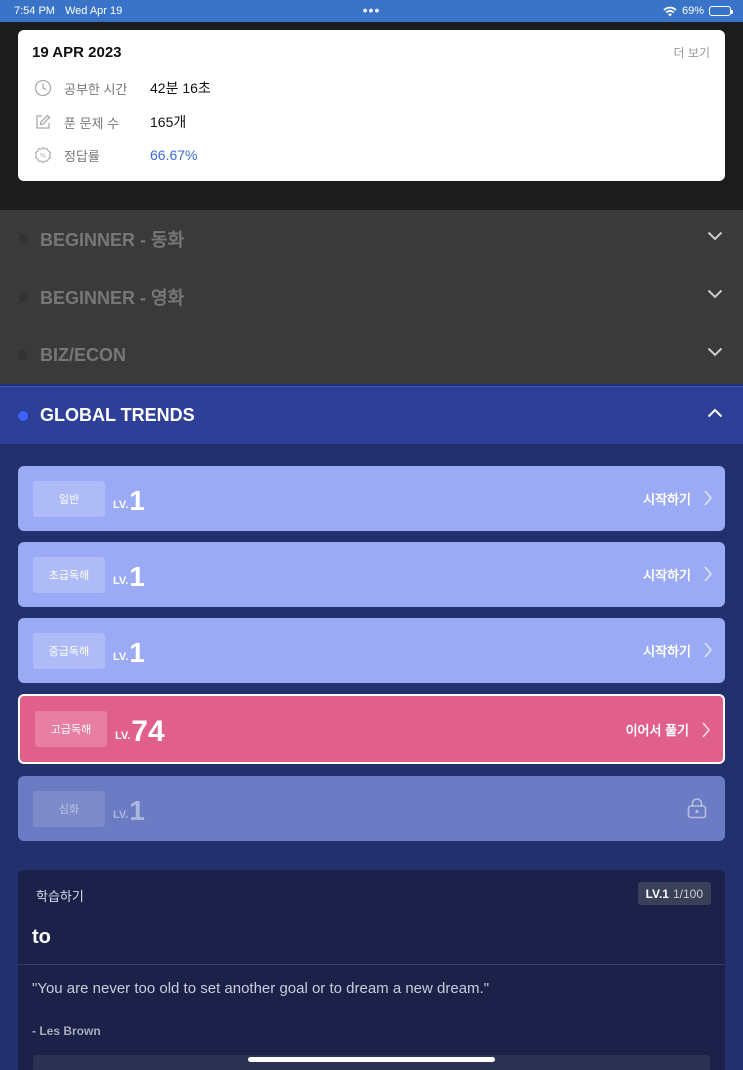 The width and height of the screenshot is (743, 1070). What do you see at coordinates (371, 239) in the screenshot?
I see `category-beginner-fairy-tale: BEGINNER - 동화` at bounding box center [371, 239].